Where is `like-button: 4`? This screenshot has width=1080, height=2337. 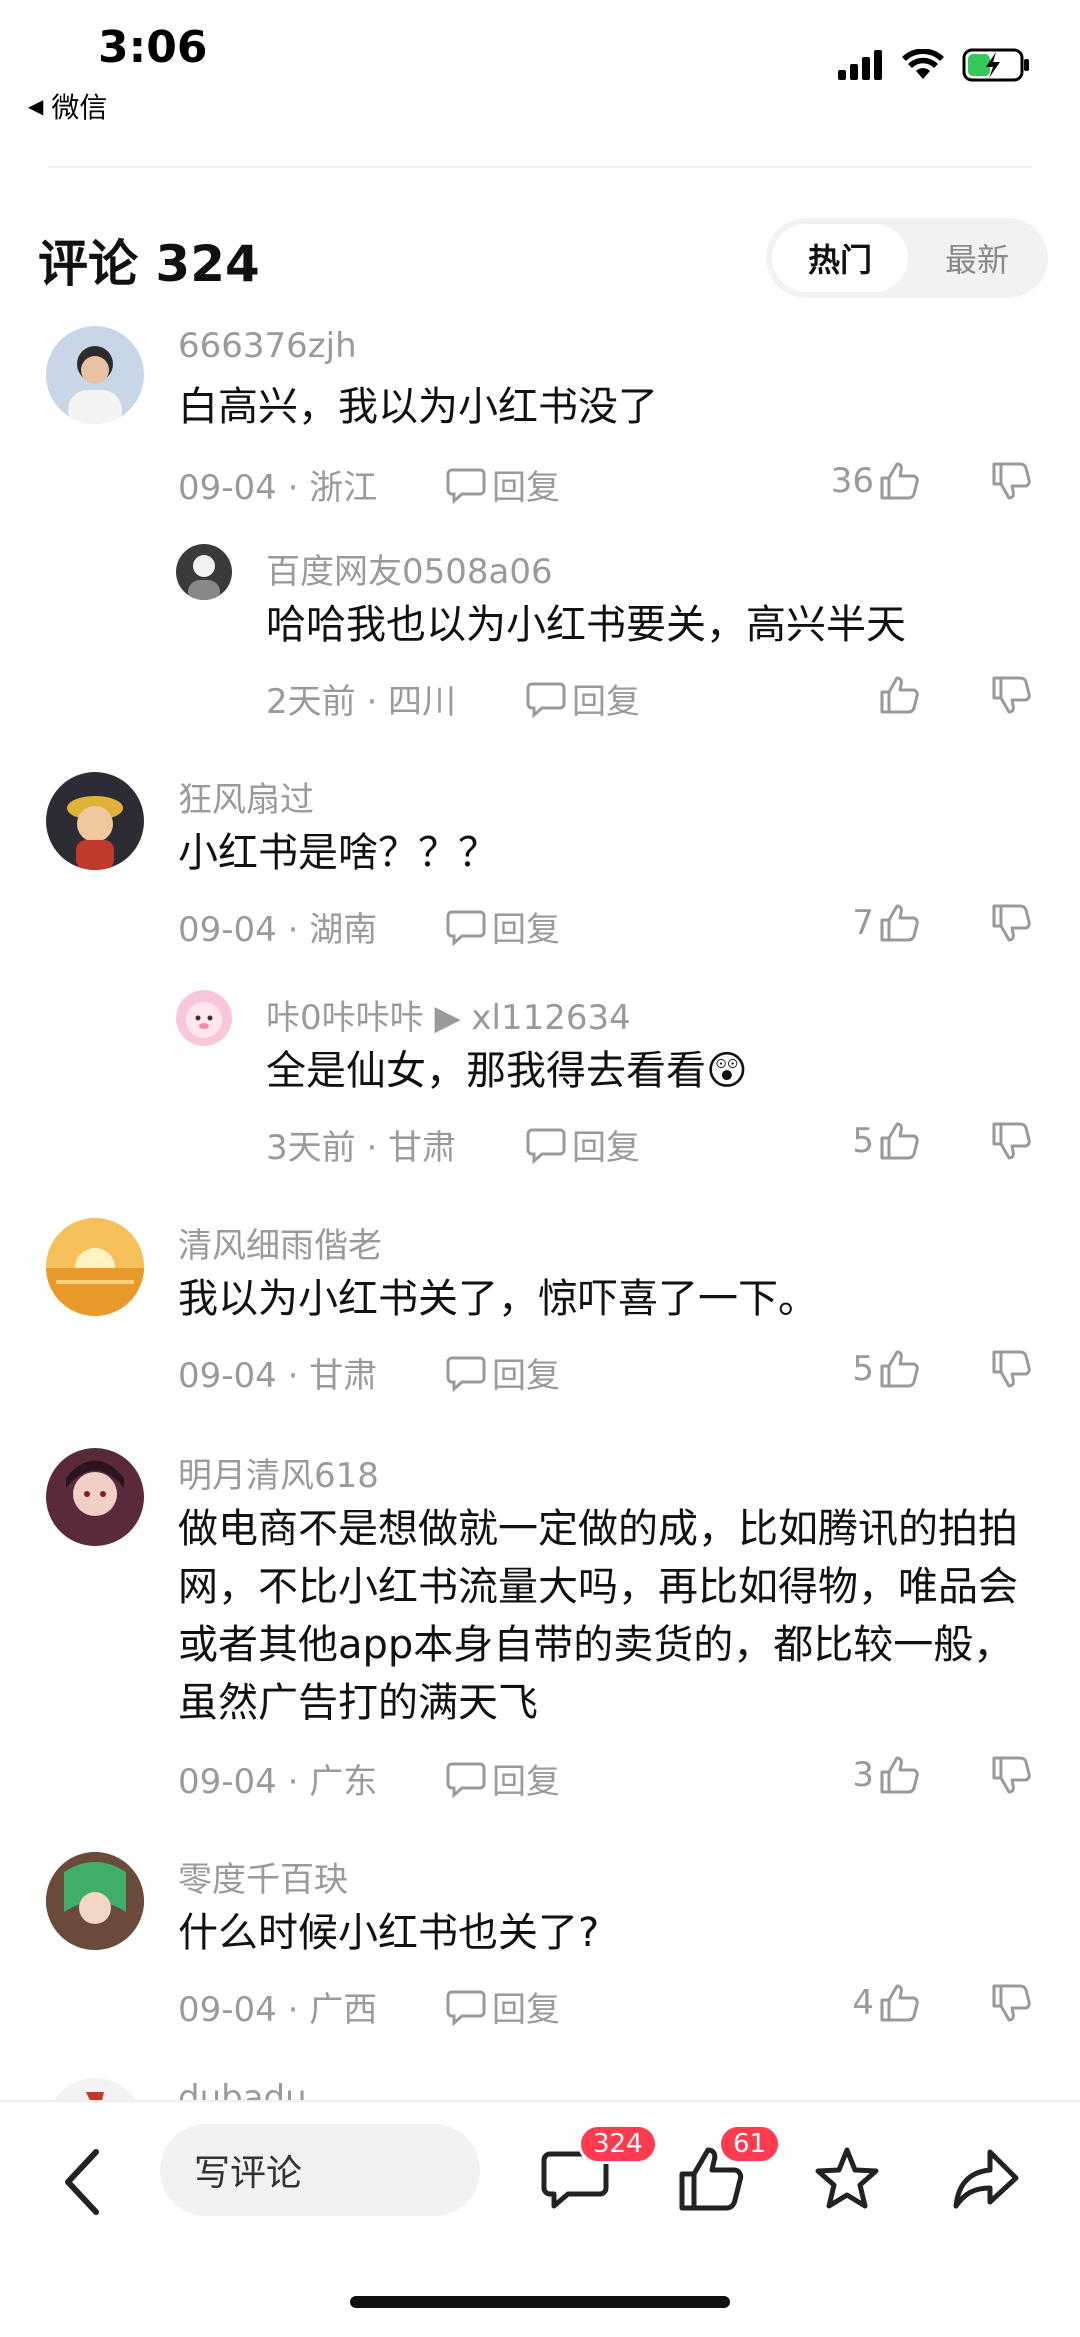
like-button: 4 is located at coordinates (886, 2003).